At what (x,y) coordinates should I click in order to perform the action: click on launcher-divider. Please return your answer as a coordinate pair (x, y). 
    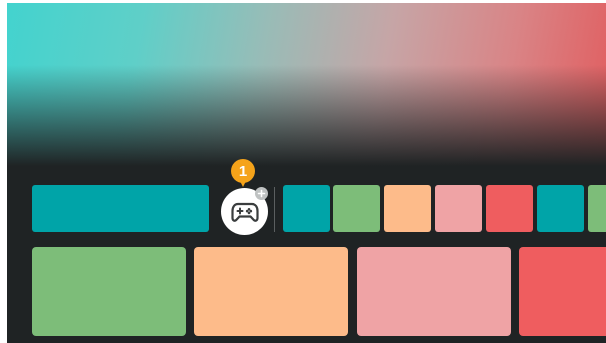
    Looking at the image, I should click on (274, 209).